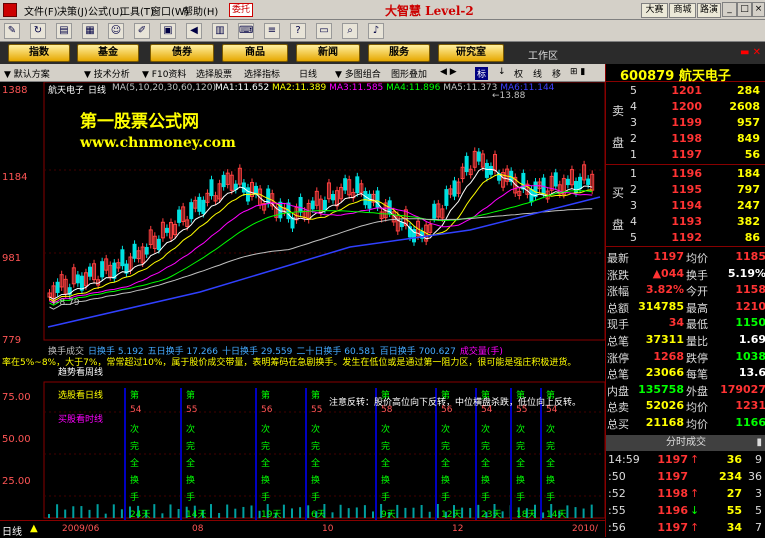 This screenshot has width=765, height=538. I want to click on low-label: ←8.79, so click(66, 303).